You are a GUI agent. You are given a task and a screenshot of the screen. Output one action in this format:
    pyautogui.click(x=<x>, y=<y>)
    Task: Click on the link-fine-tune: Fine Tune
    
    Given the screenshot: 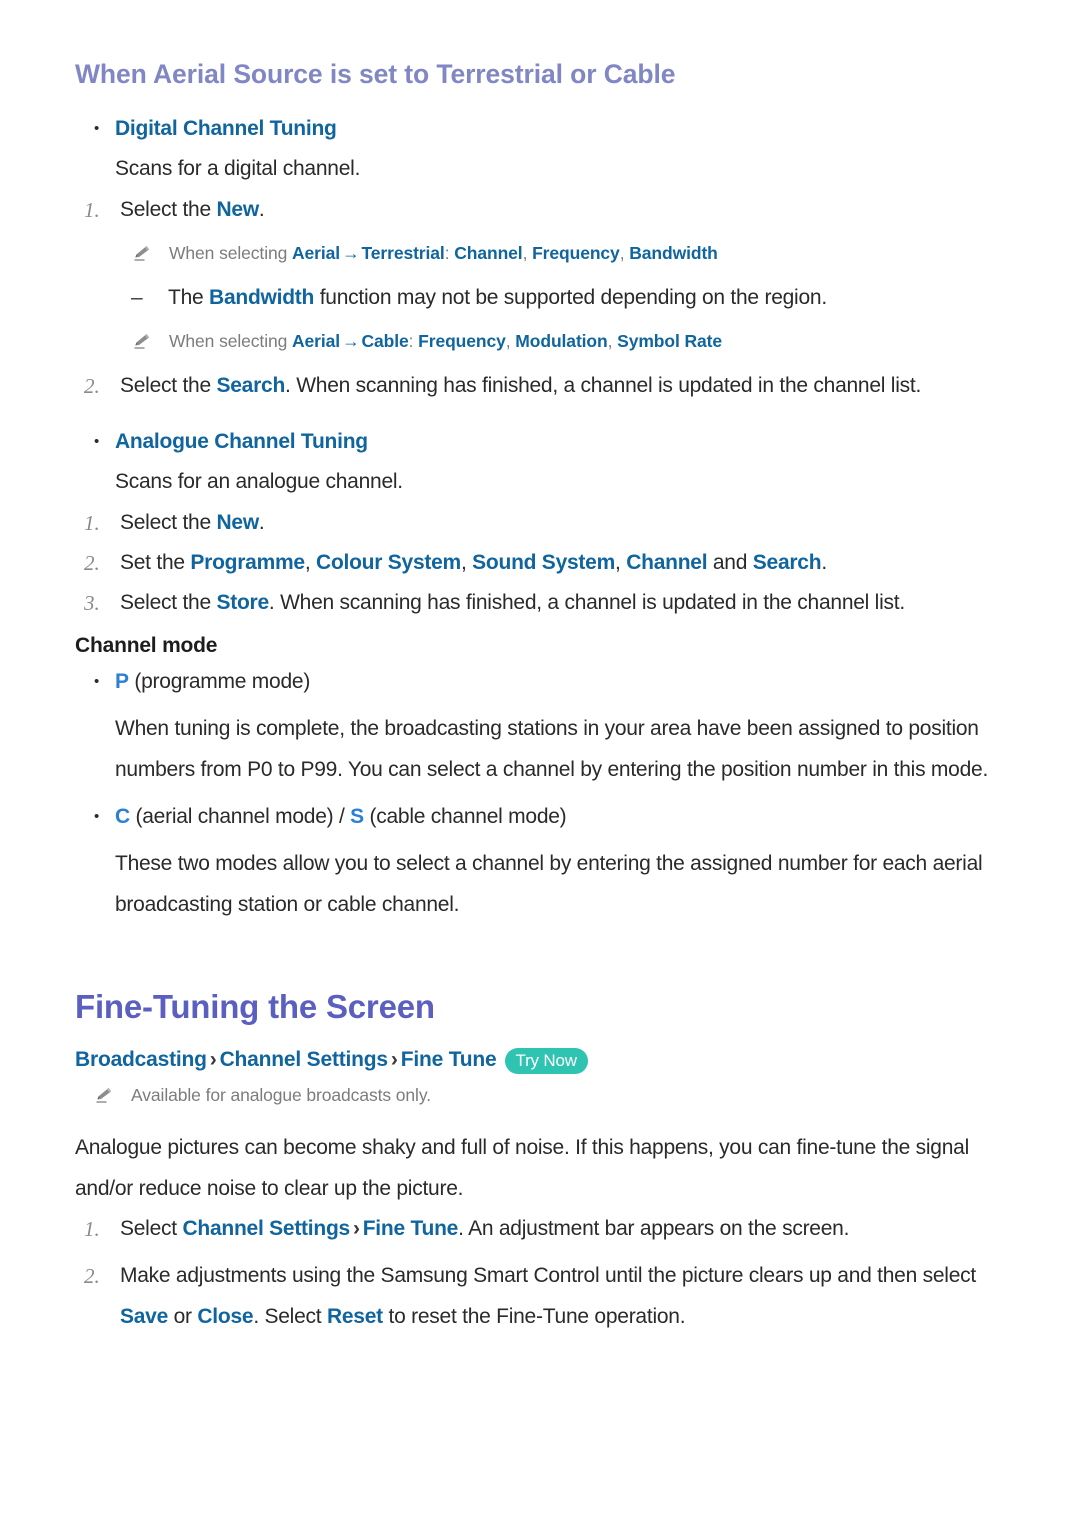 What is the action you would take?
    pyautogui.click(x=411, y=1228)
    